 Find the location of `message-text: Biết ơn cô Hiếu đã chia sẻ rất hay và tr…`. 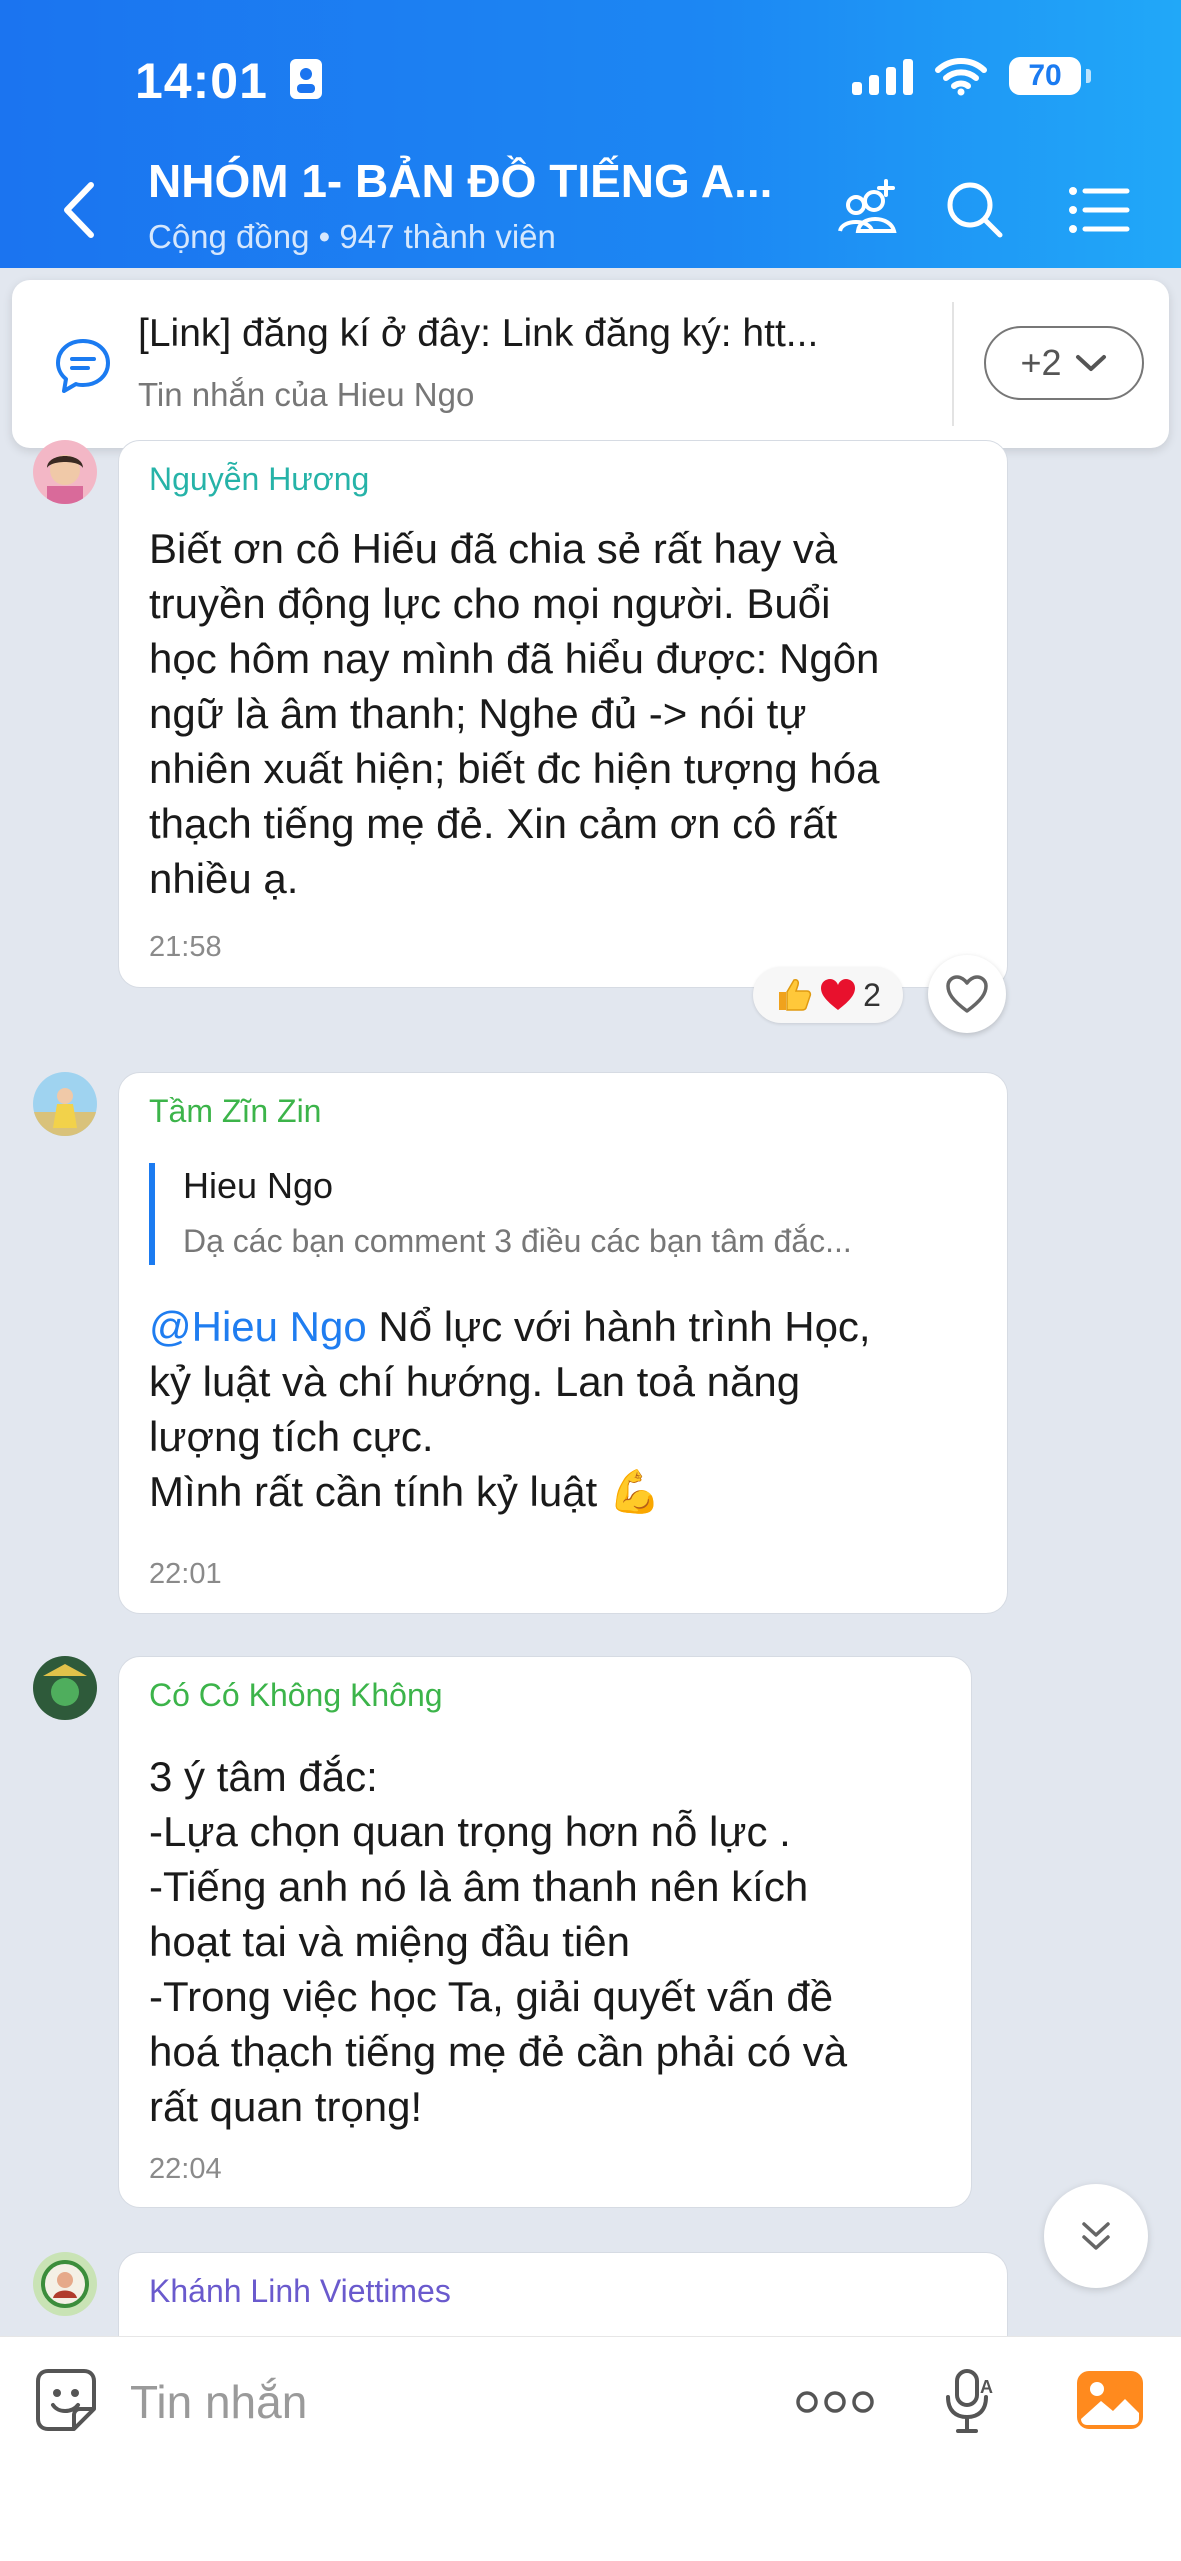

message-text: Biết ơn cô Hiếu đã chia sẻ rất hay và tr… is located at coordinates (514, 713).